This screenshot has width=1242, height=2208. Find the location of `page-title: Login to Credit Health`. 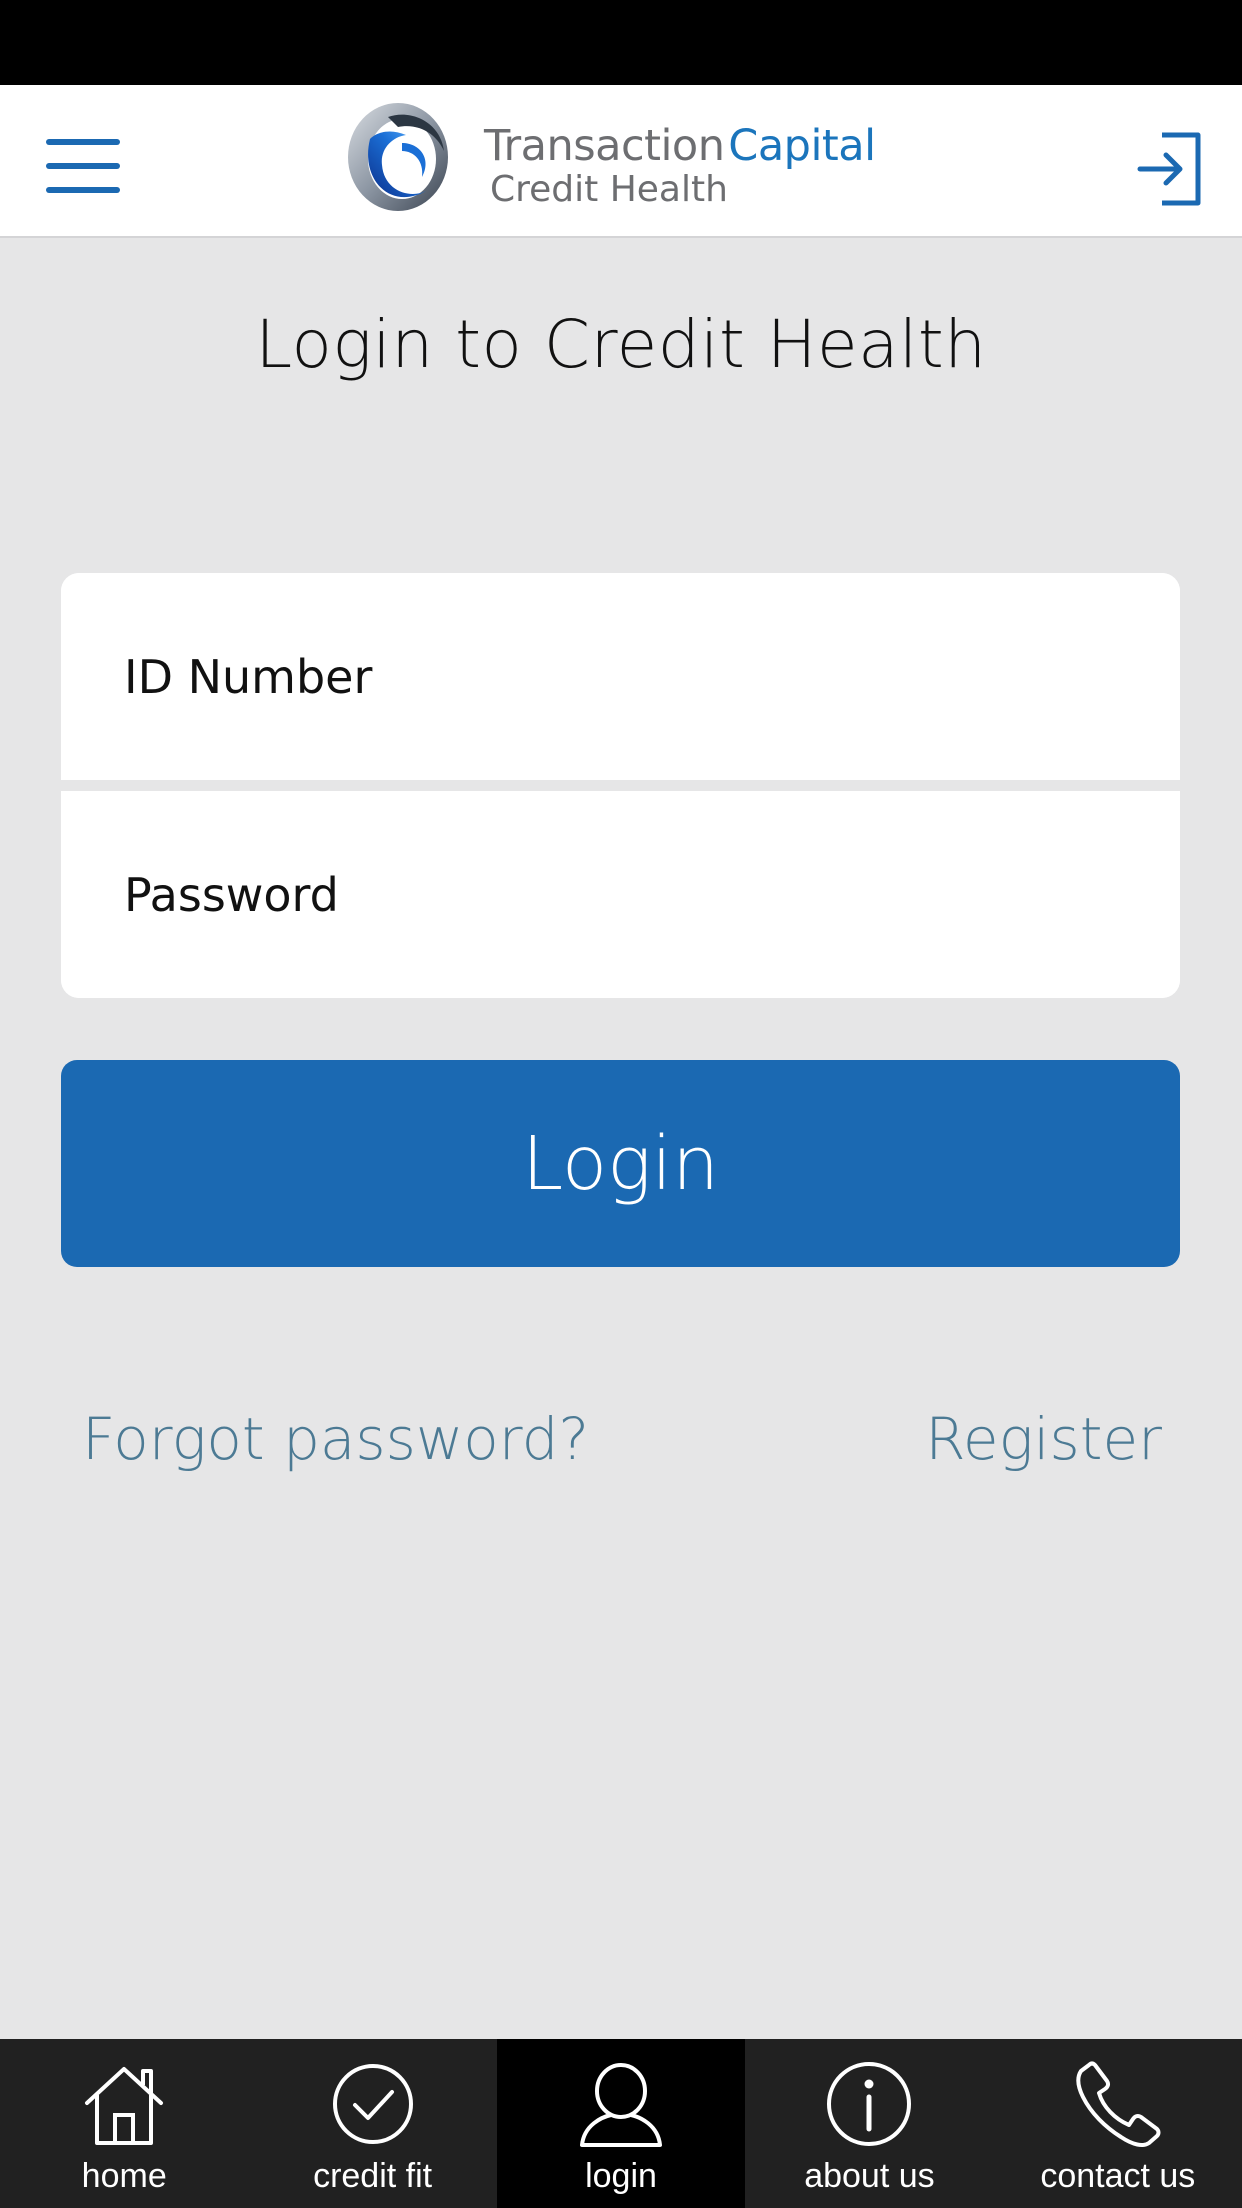

page-title: Login to Credit Health is located at coordinates (621, 344).